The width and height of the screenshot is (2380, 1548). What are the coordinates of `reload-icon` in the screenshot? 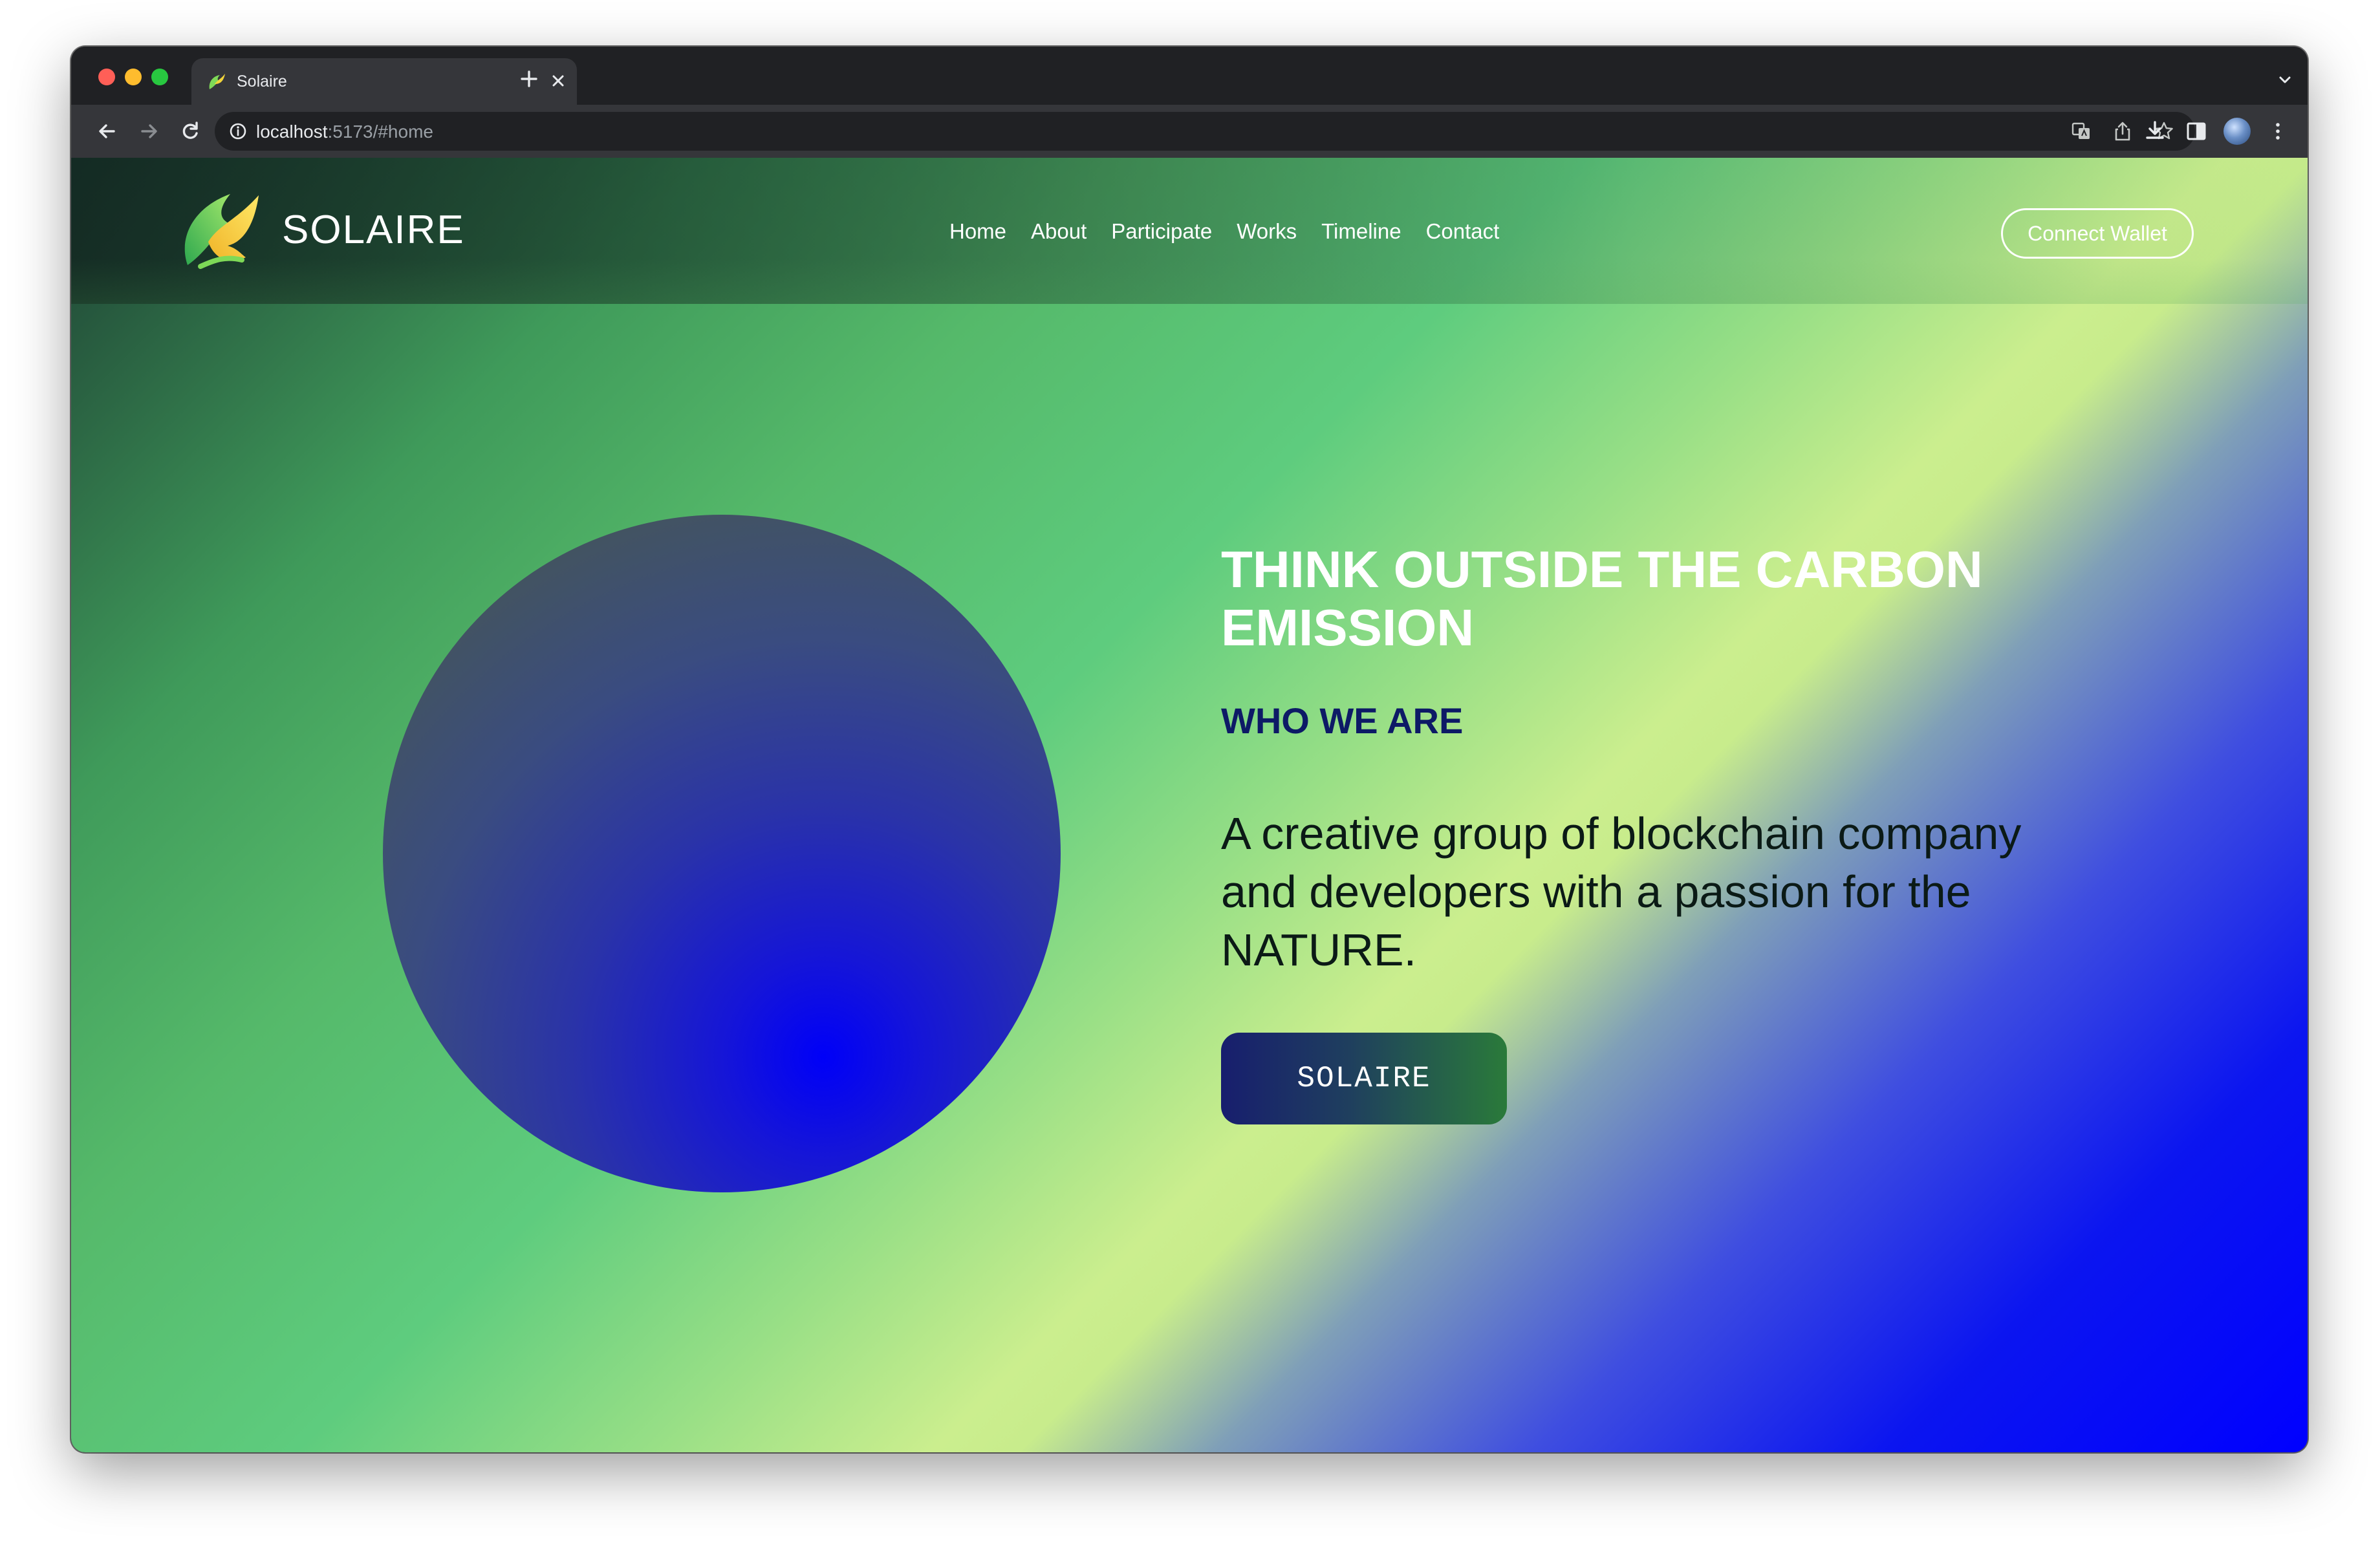 It's located at (190, 131).